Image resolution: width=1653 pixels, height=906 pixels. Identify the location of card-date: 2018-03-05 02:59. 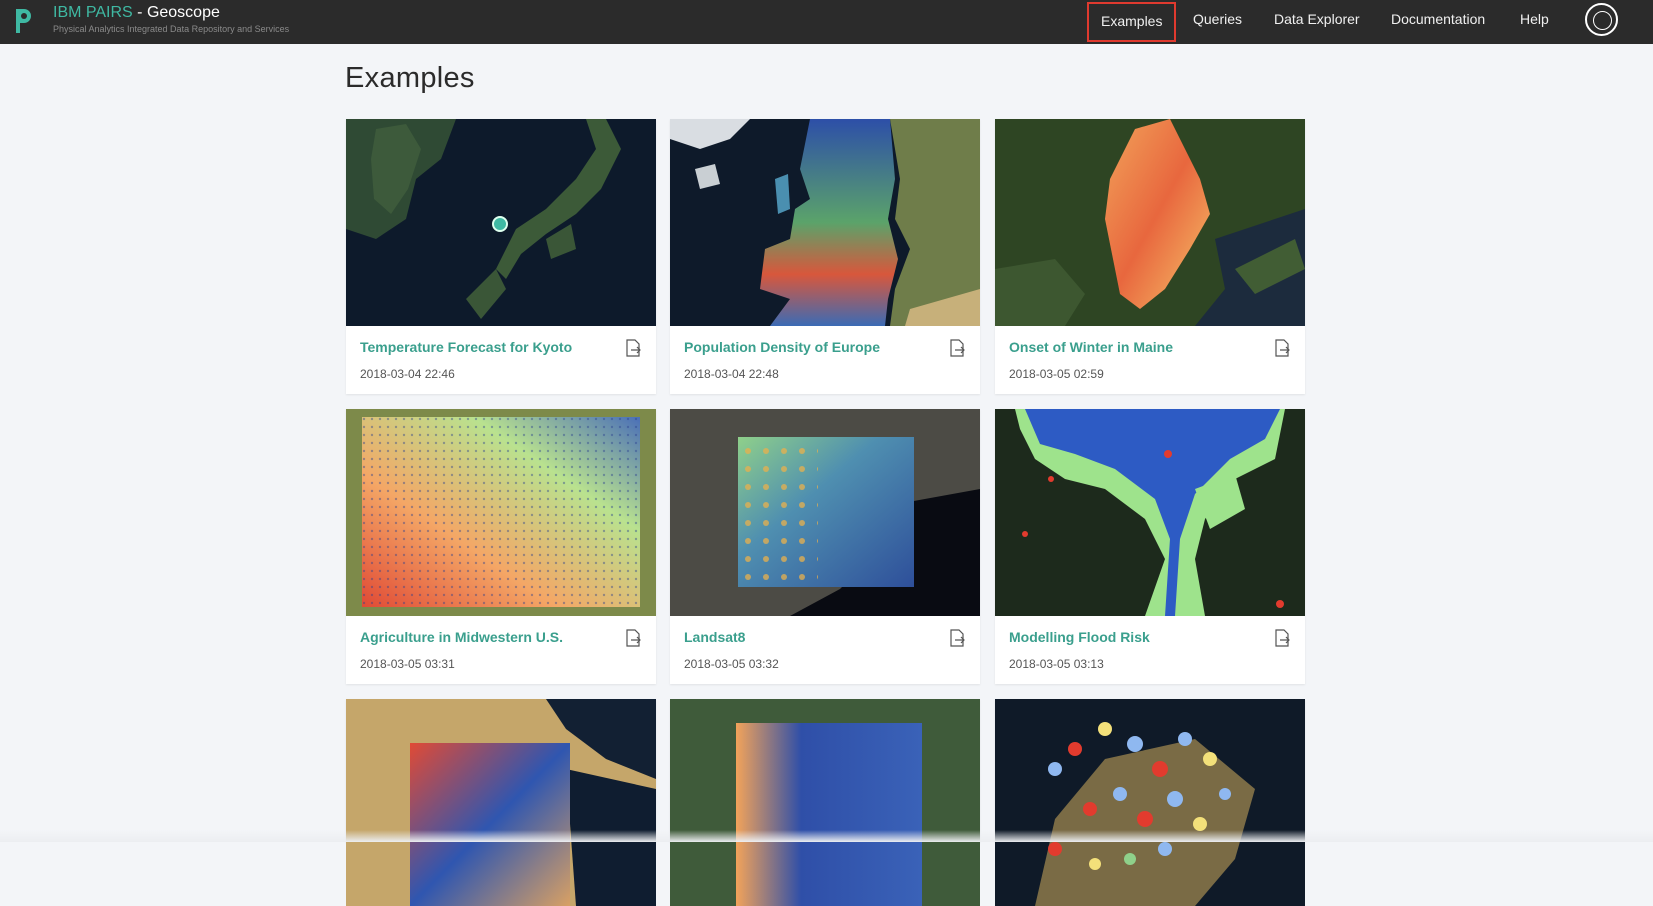
(1056, 374).